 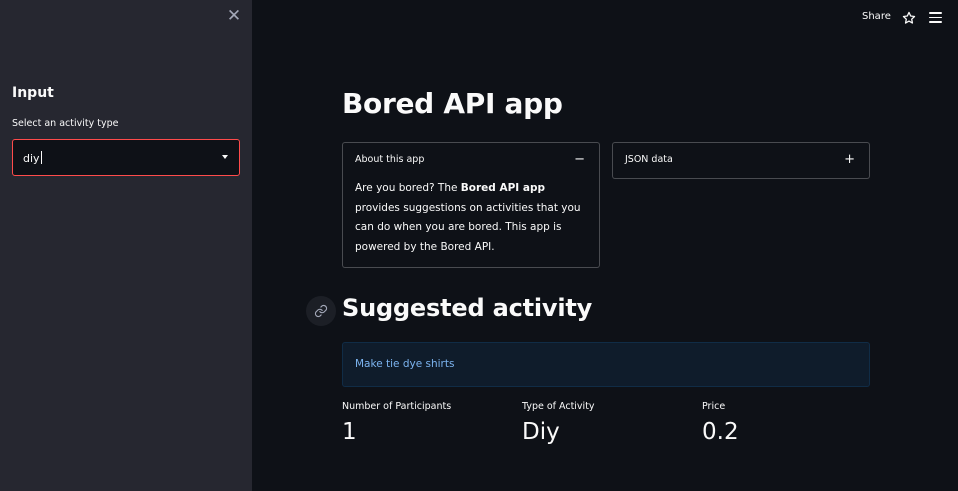 What do you see at coordinates (41, 157) in the screenshot?
I see `text-cursor` at bounding box center [41, 157].